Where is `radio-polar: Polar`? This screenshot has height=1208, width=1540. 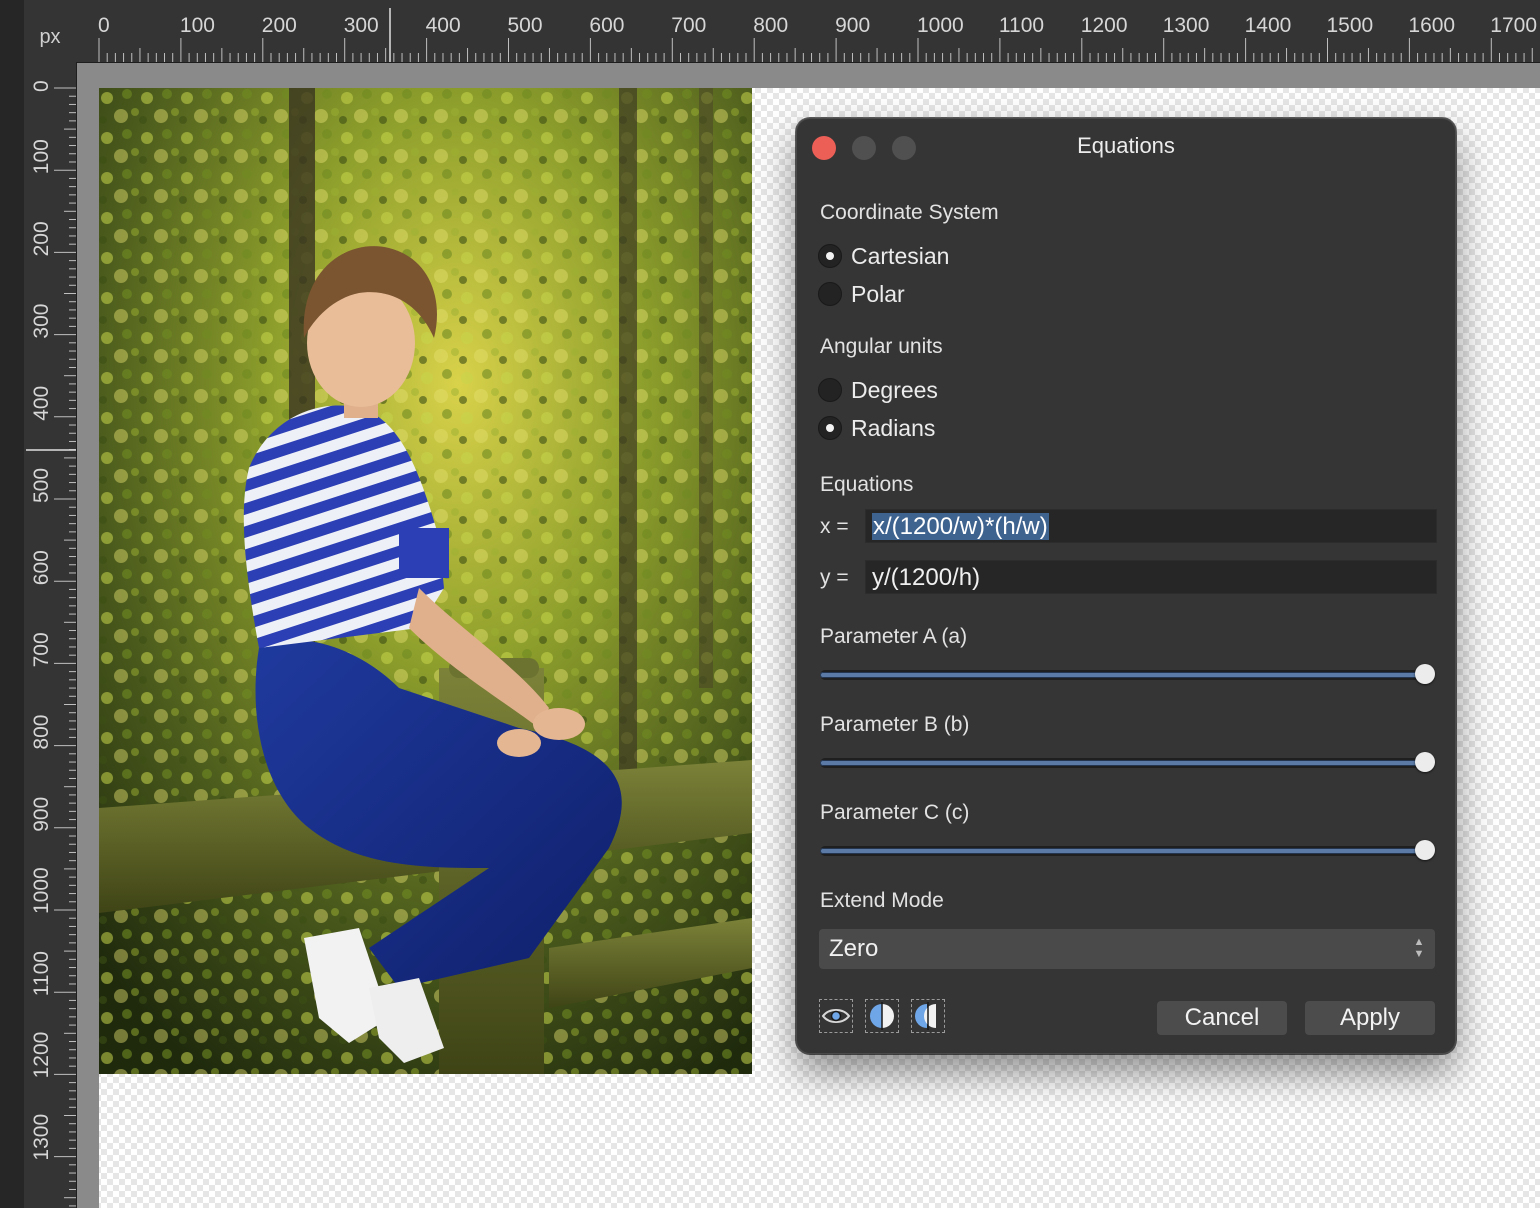
radio-polar: Polar is located at coordinates (861, 294).